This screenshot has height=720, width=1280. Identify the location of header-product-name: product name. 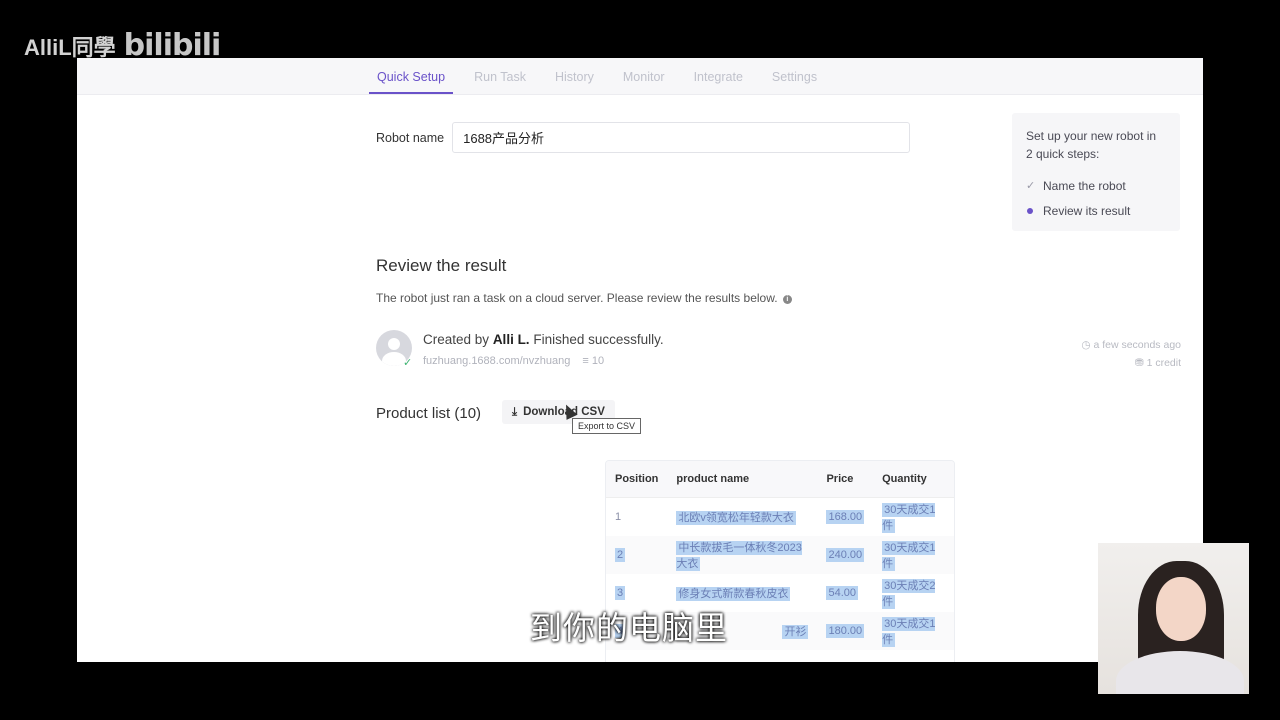
(742, 479).